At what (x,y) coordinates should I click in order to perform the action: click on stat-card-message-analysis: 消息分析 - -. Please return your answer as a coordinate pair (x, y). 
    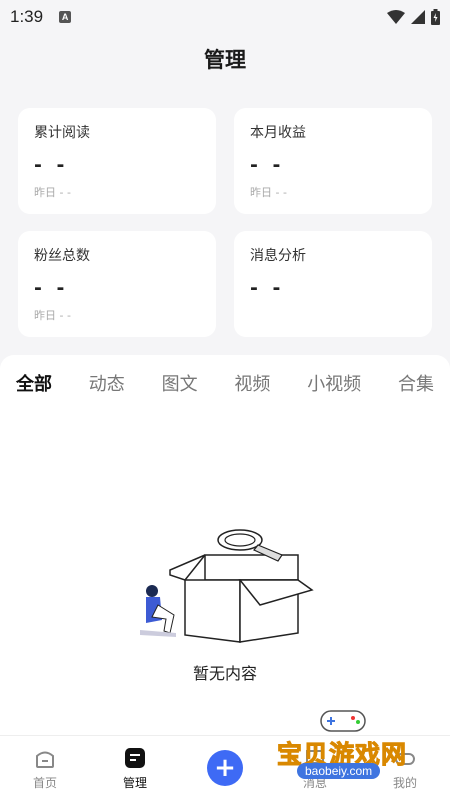
    Looking at the image, I should click on (333, 284).